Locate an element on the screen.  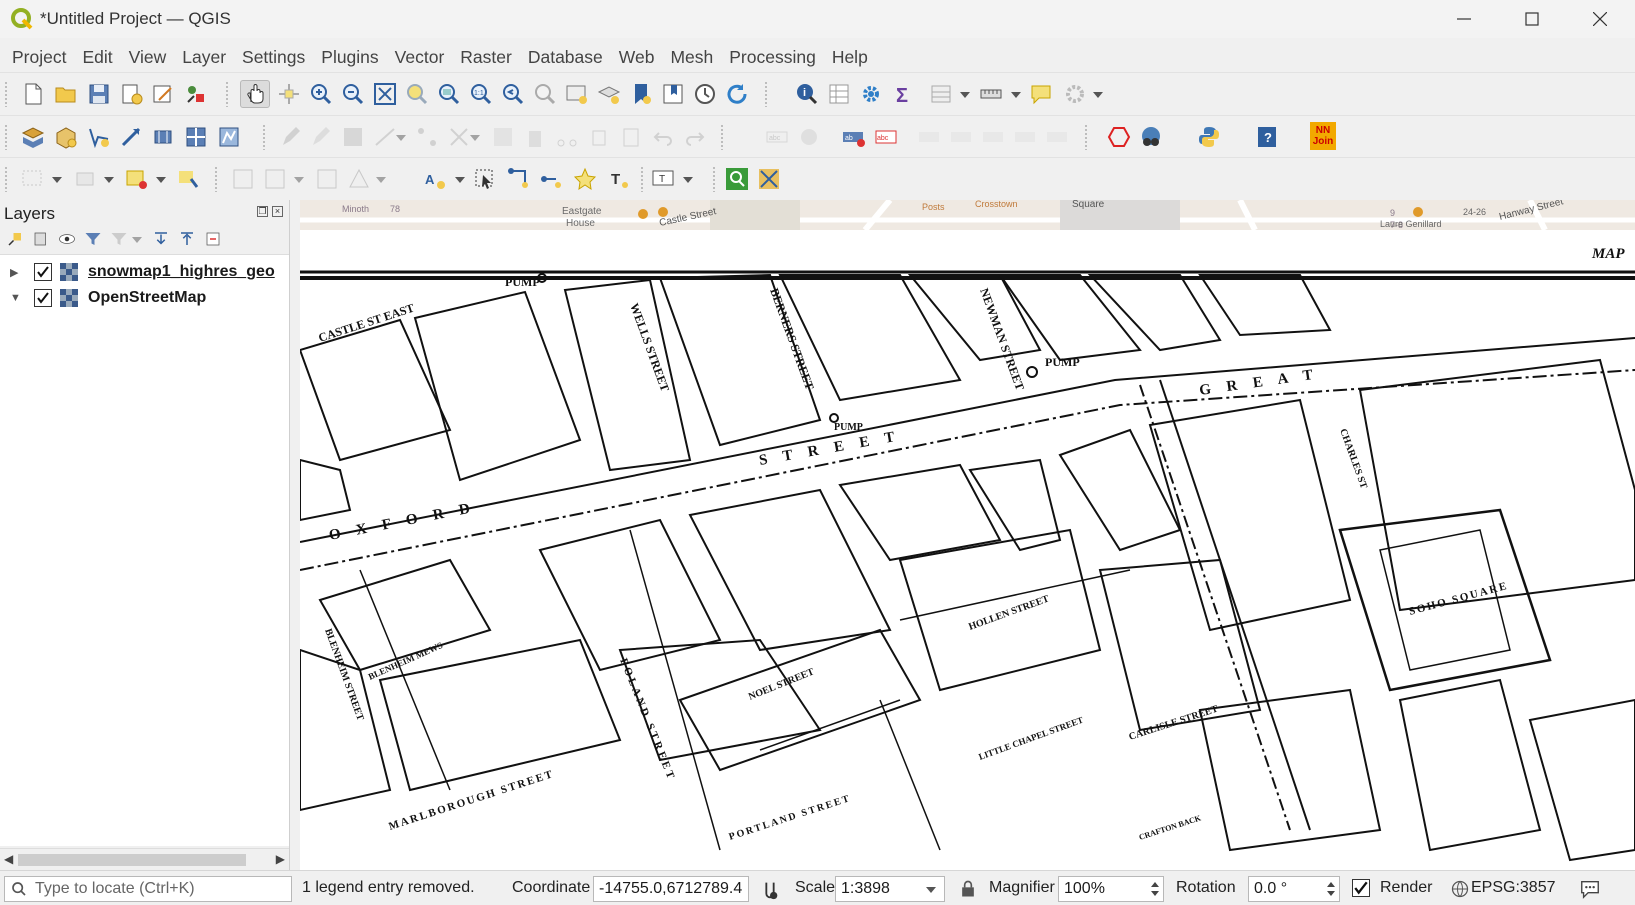
pin-label-button is located at coordinates (929, 137).